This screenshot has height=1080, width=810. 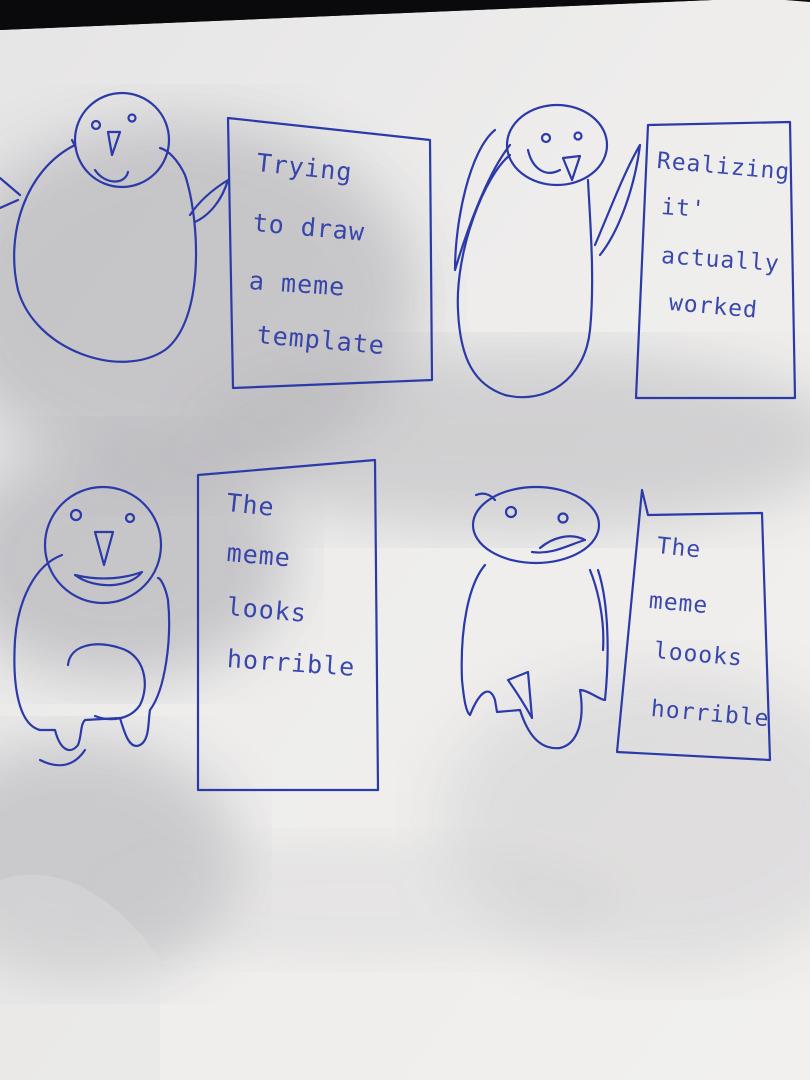 I want to click on caption-4-line-2: meme, so click(x=678, y=604).